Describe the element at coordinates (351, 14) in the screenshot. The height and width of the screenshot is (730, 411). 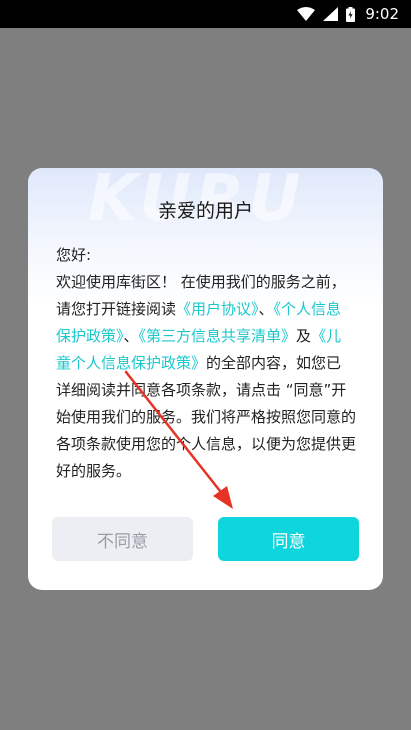
I see `battery-icon` at that location.